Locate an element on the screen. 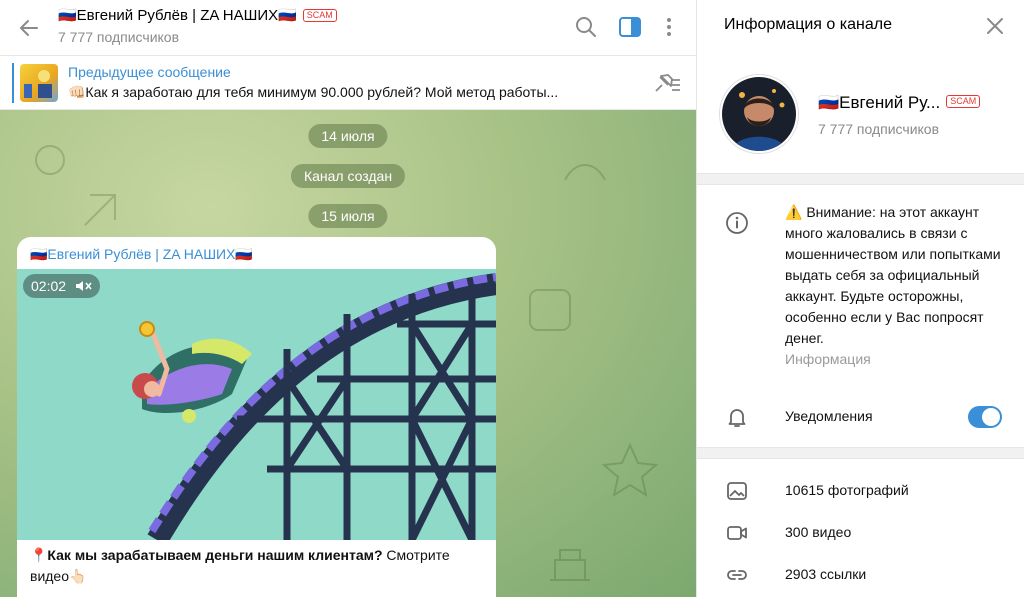  video-icon is located at coordinates (737, 533).